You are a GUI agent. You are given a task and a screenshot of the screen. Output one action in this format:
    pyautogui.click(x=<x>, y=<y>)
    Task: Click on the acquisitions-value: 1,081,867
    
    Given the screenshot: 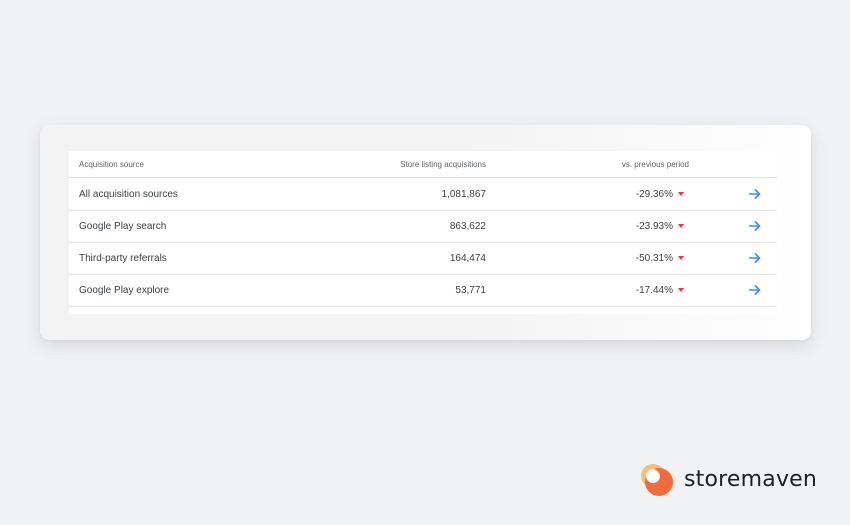 What is the action you would take?
    pyautogui.click(x=464, y=194)
    